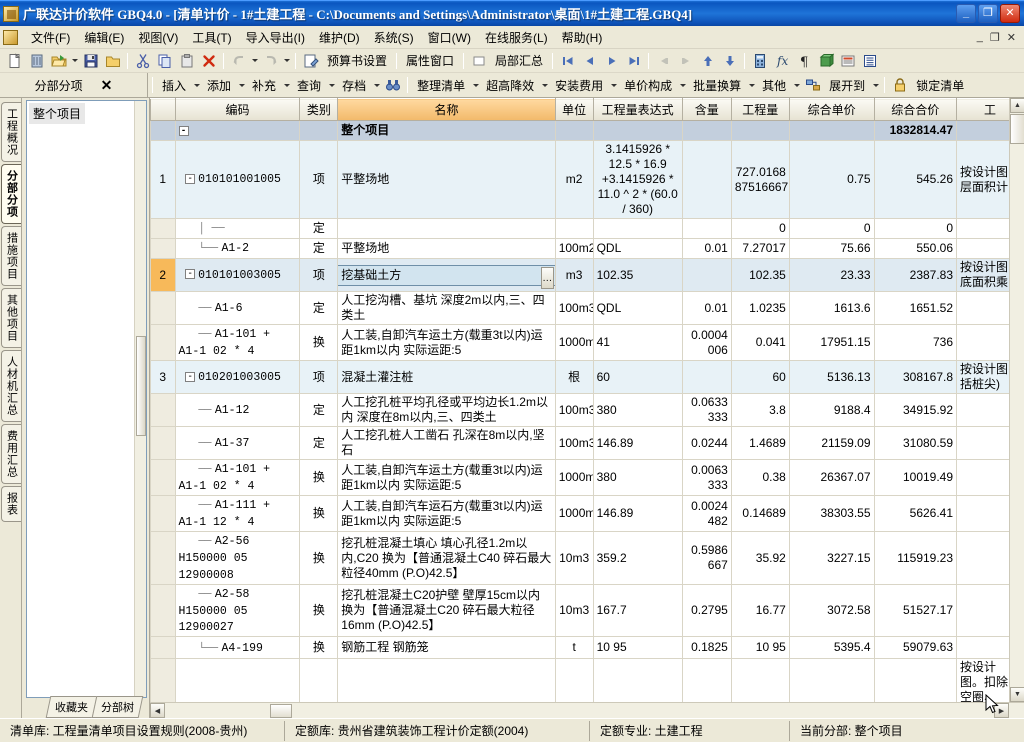 This screenshot has width=1024, height=742. What do you see at coordinates (254, 61) in the screenshot?
I see `undo-dropdown-icon` at bounding box center [254, 61].